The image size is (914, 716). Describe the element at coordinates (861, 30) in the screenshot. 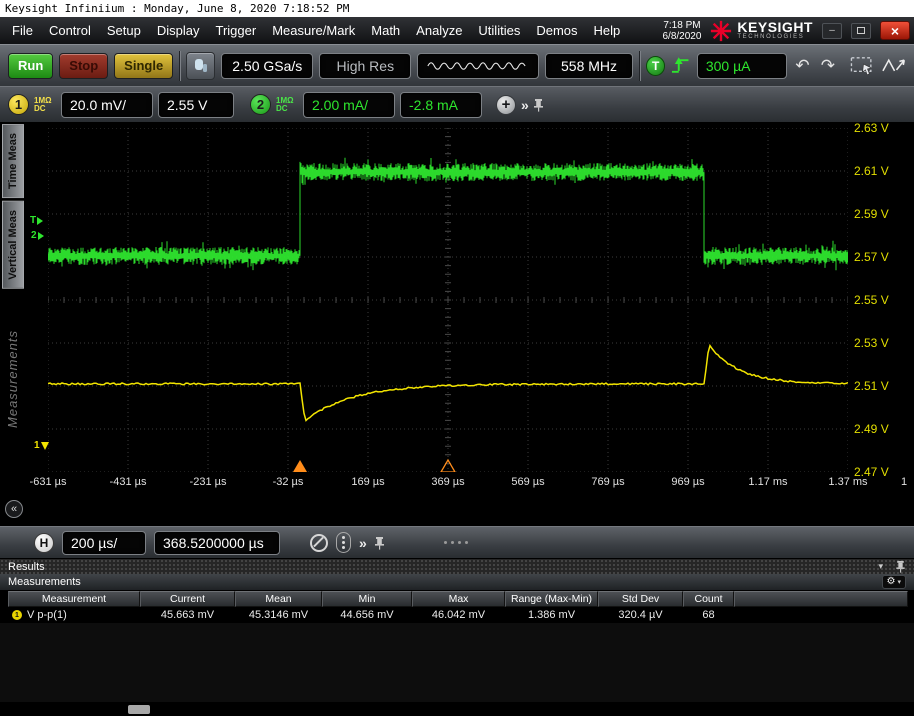

I see `restore-button` at that location.